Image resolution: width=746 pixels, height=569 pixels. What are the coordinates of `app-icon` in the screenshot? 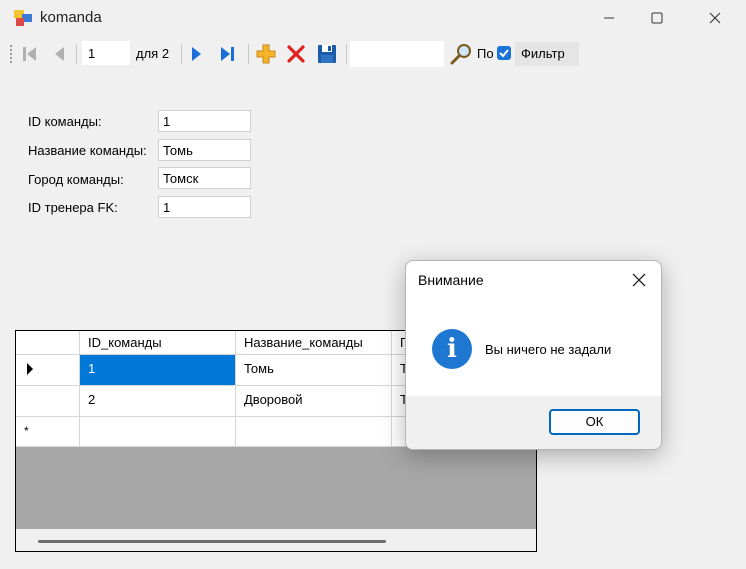 It's located at (23, 18).